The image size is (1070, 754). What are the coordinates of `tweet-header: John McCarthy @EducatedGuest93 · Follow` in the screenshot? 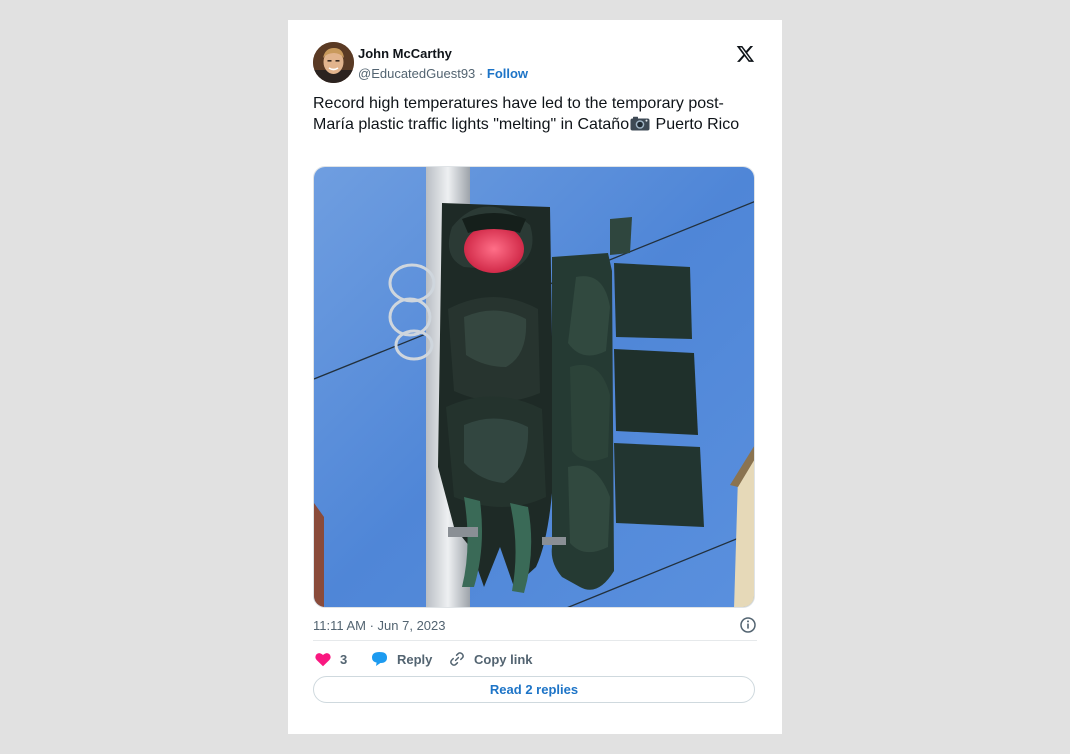 It's located at (535, 63).